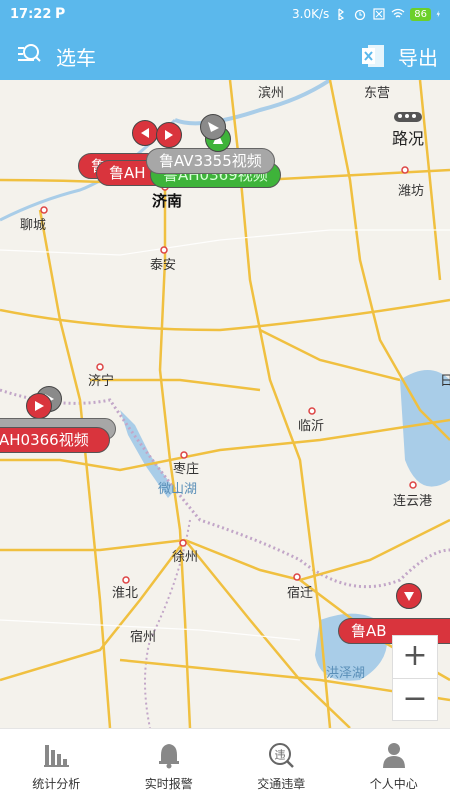 The image size is (450, 800). What do you see at coordinates (410, 128) in the screenshot?
I see `road-condition-toggle: 路况` at bounding box center [410, 128].